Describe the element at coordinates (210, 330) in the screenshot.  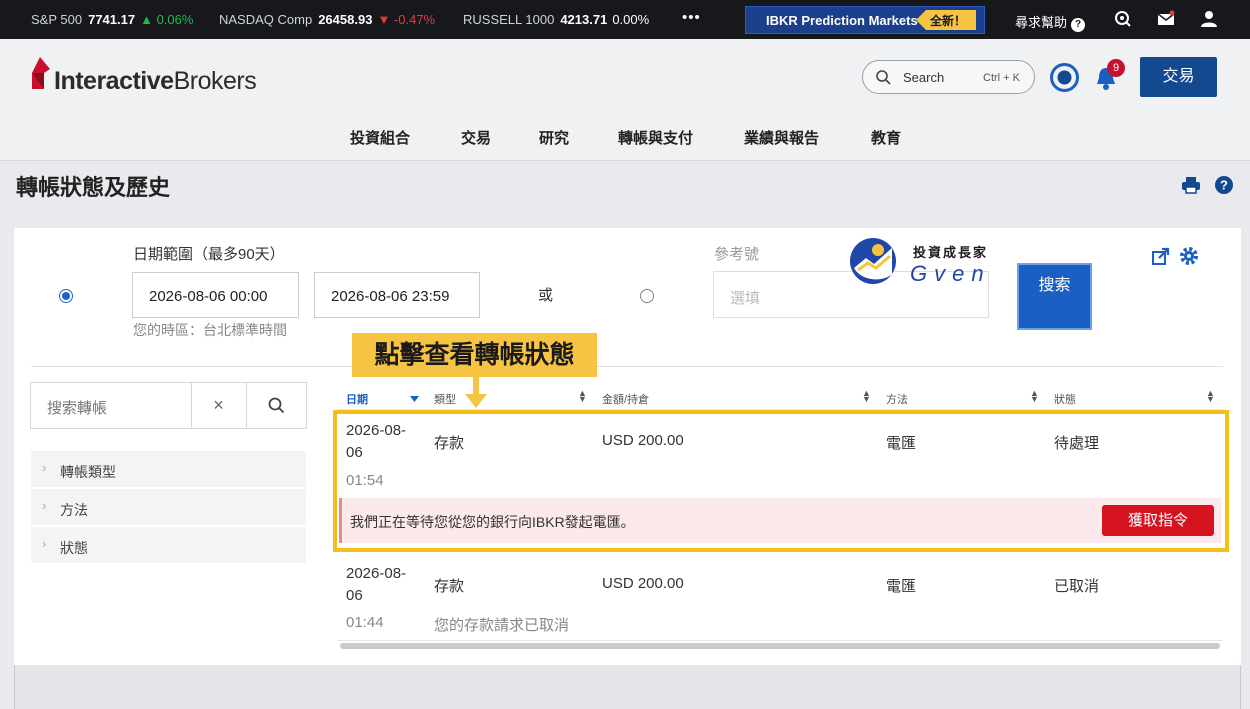
I see `timezone-note: 您的時區：台北標準時間` at that location.